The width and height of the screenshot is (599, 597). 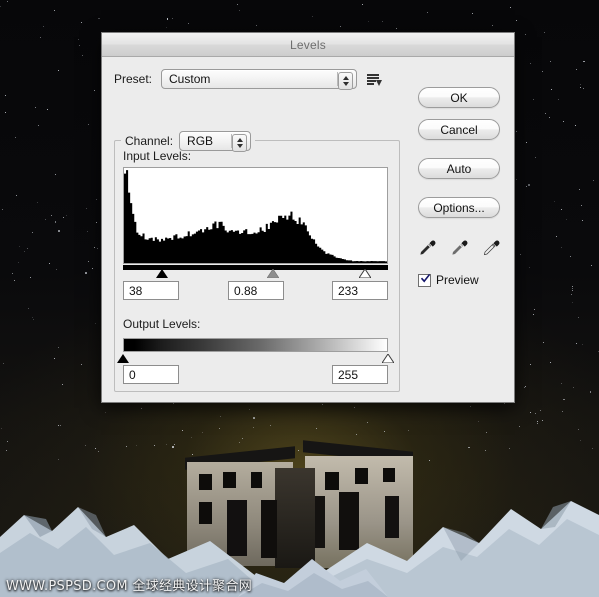 I want to click on checkmark-icon, so click(x=425, y=277).